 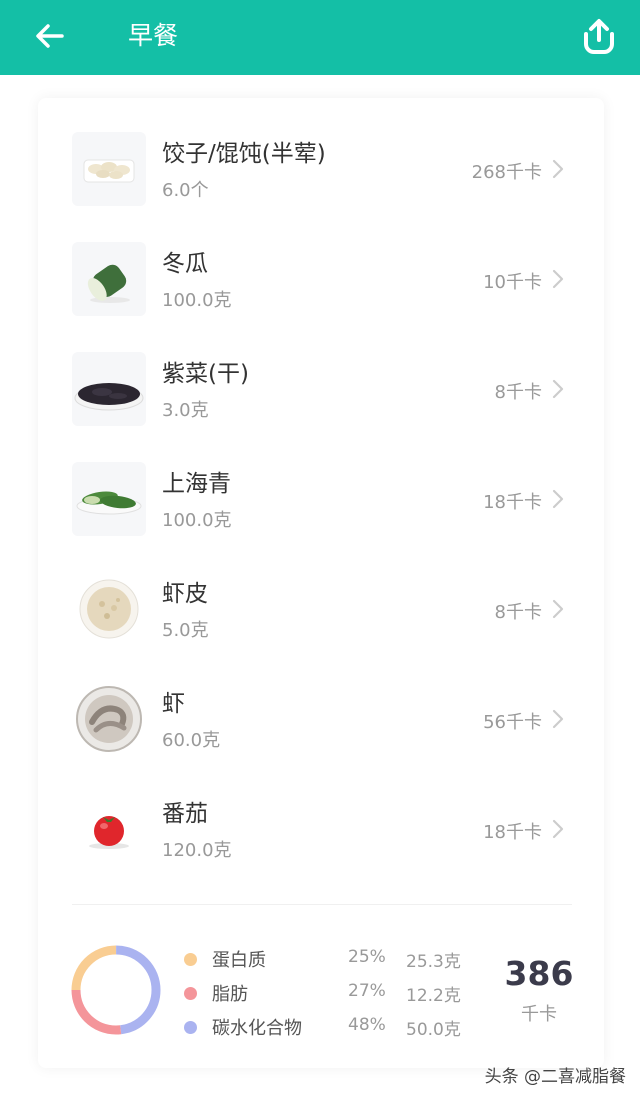 I want to click on macro-label: 蛋白质, so click(x=239, y=960).